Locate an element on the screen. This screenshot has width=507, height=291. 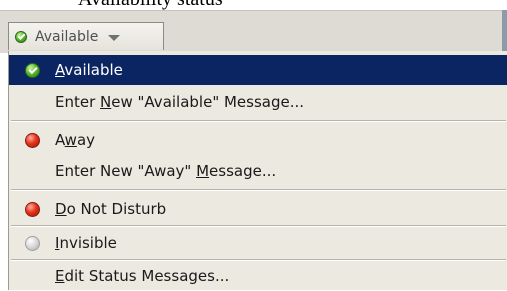
menu-item-away: Away is located at coordinates (258, 140).